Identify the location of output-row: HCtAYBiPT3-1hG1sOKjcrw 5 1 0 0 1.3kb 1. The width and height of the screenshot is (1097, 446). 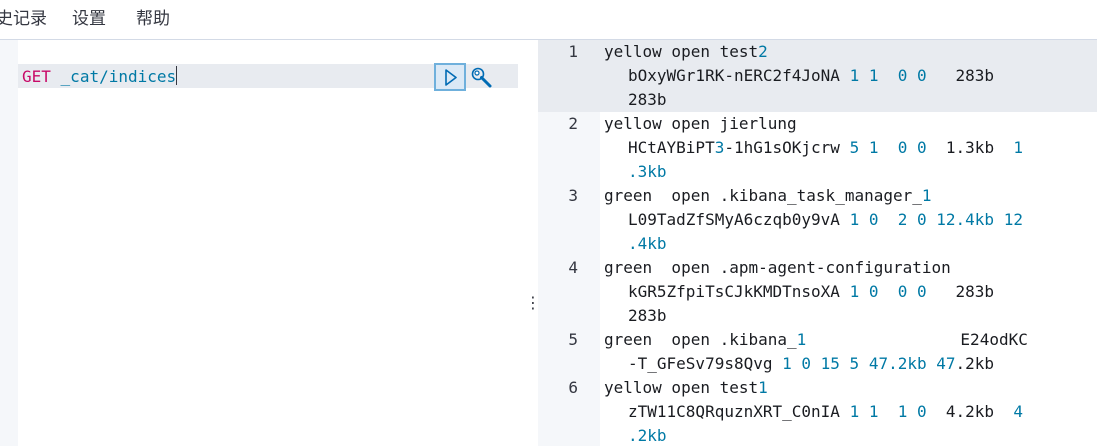
(825, 147).